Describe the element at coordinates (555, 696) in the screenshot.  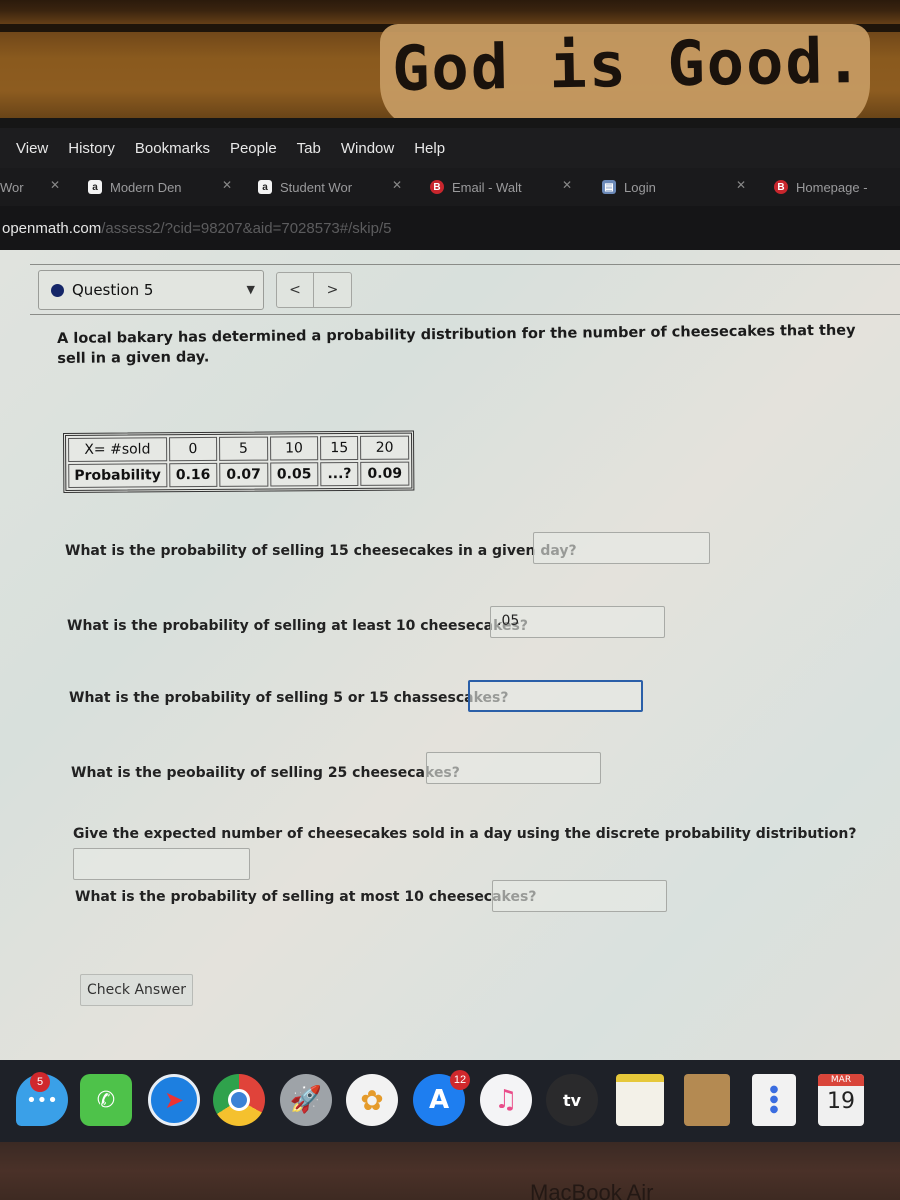
I see `answer-3-input` at that location.